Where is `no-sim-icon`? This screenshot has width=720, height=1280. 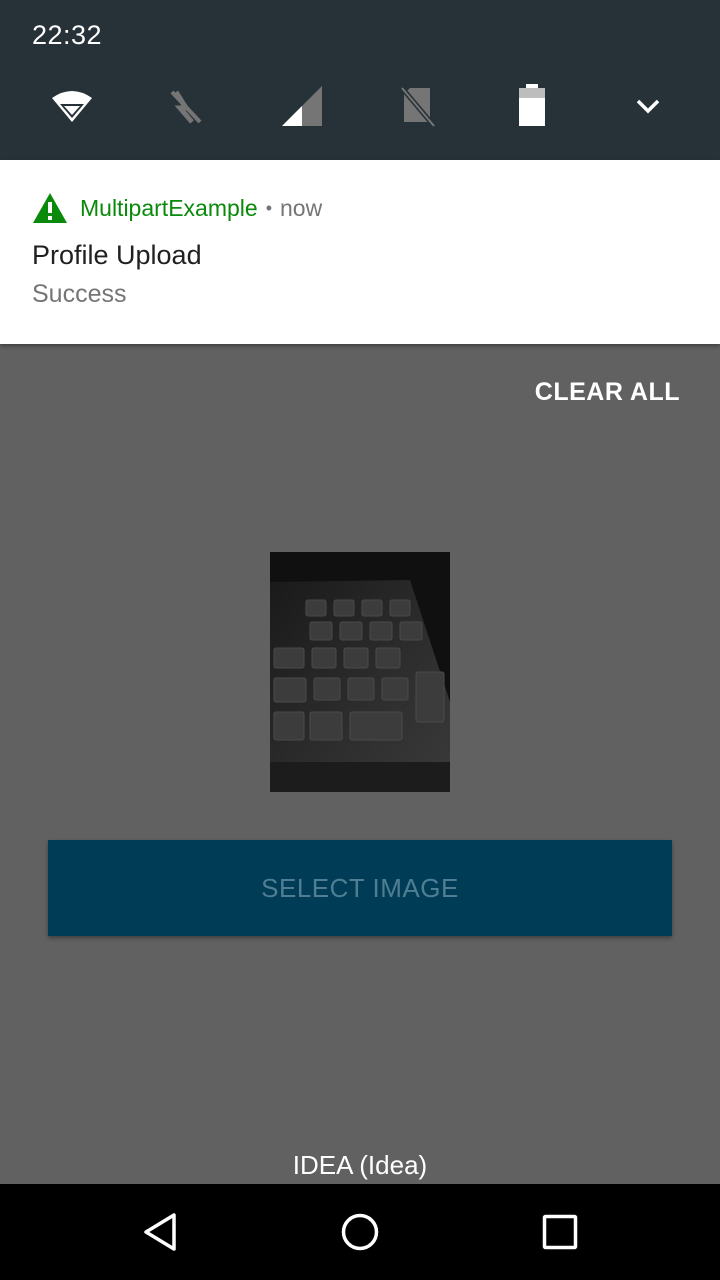
no-sim-icon is located at coordinates (418, 107).